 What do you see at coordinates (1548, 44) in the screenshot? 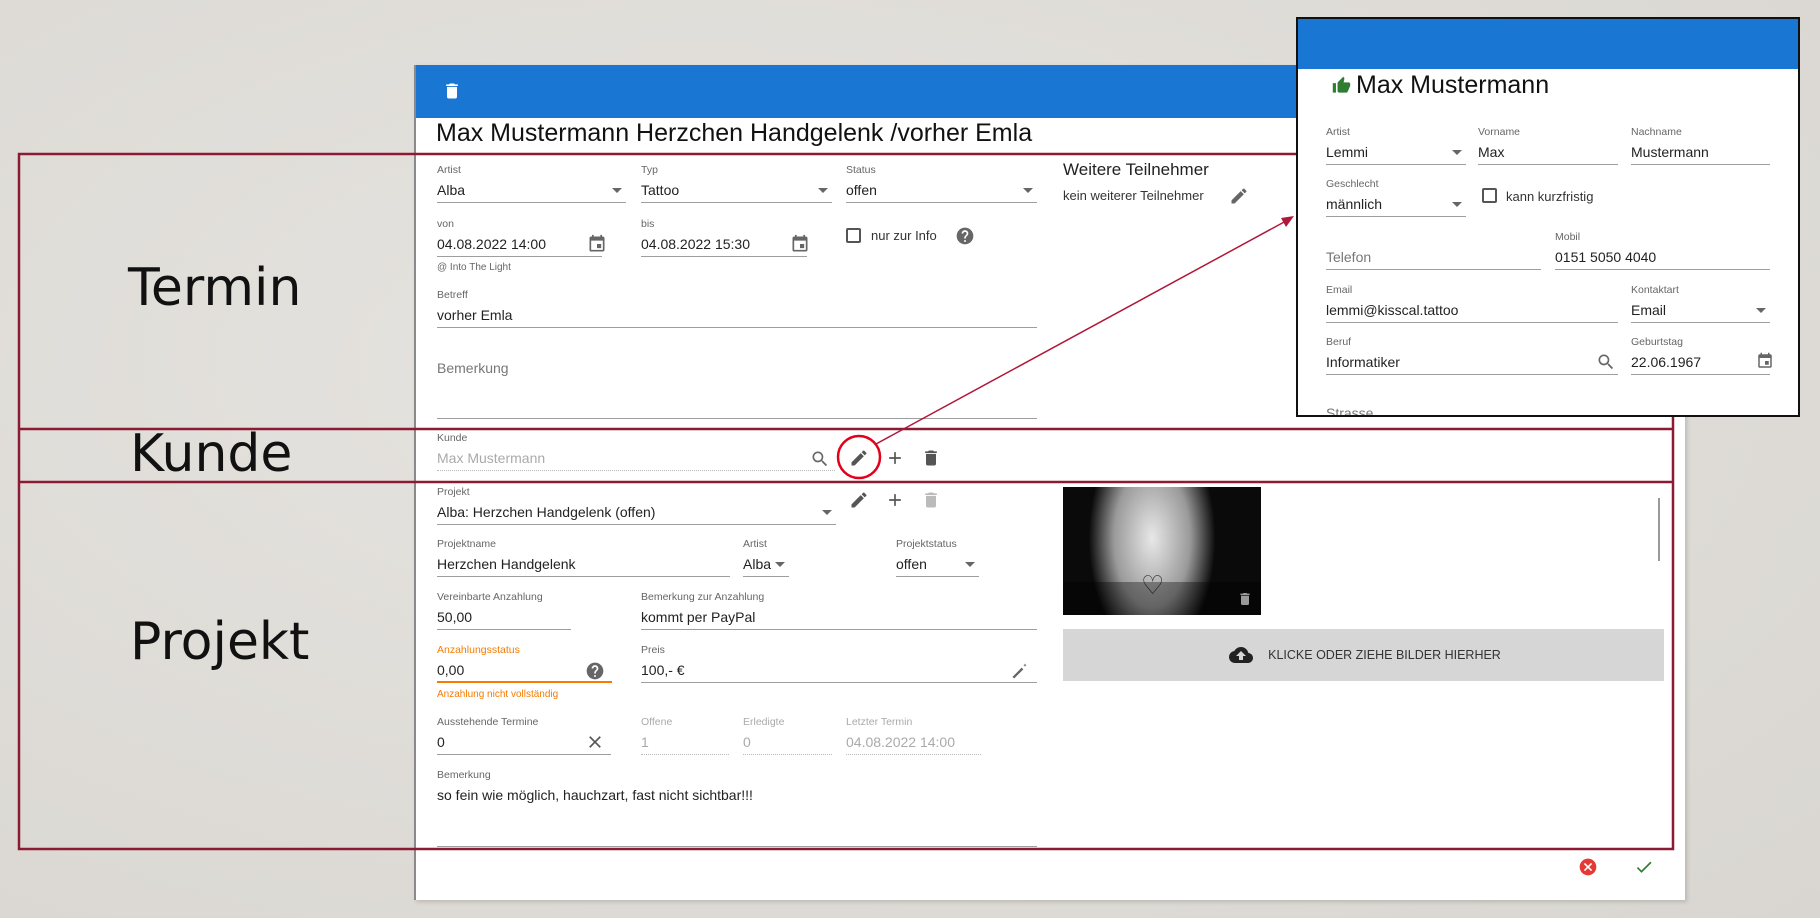
I see `customer-dialog-header` at bounding box center [1548, 44].